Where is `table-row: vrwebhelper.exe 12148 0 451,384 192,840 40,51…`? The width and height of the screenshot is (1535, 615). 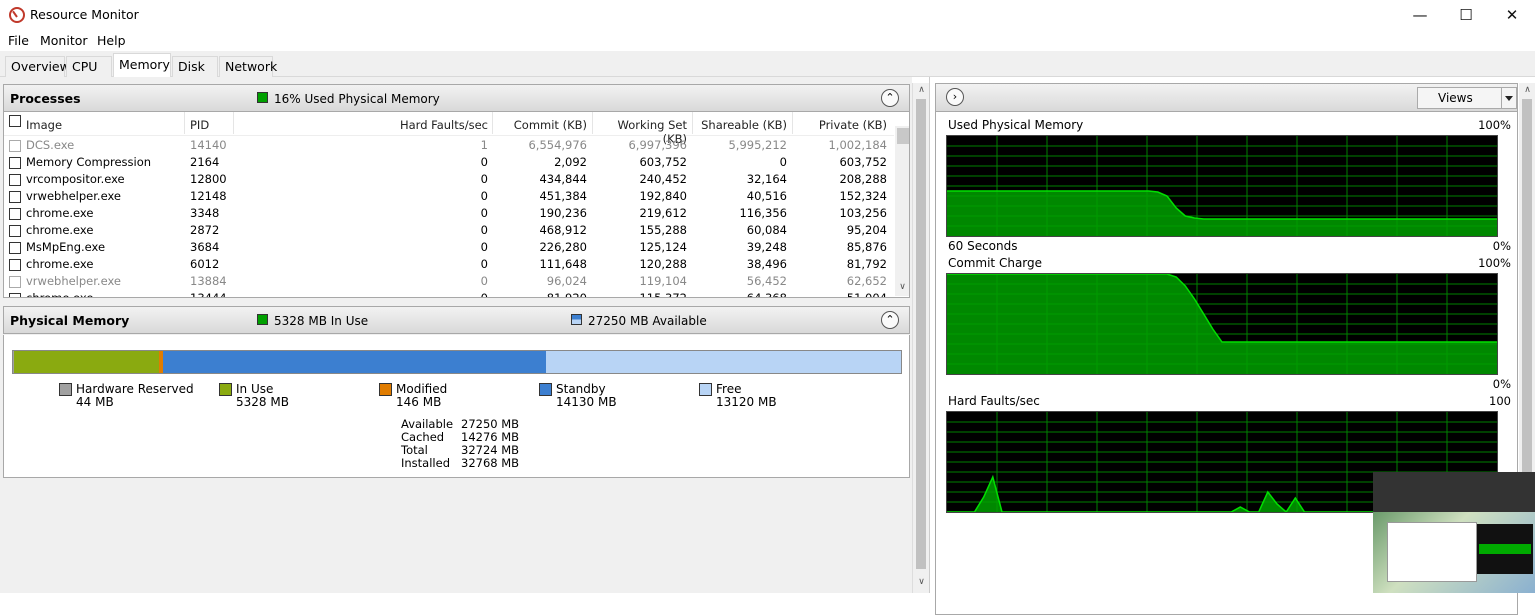 table-row: vrwebhelper.exe 12148 0 451,384 192,840 40,51… is located at coordinates (449, 196).